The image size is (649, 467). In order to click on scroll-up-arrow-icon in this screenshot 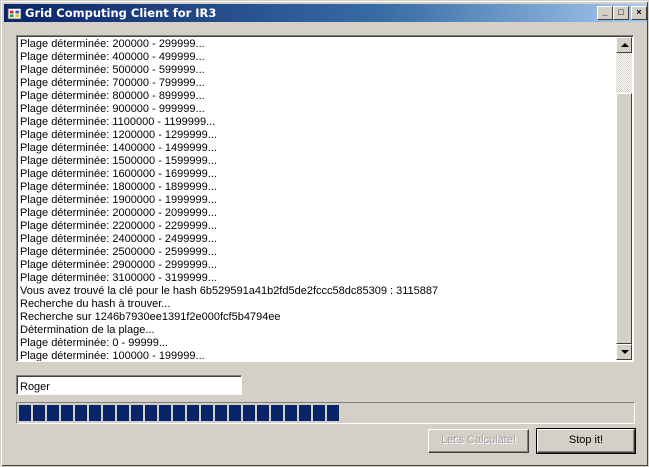, I will do `click(625, 45)`.